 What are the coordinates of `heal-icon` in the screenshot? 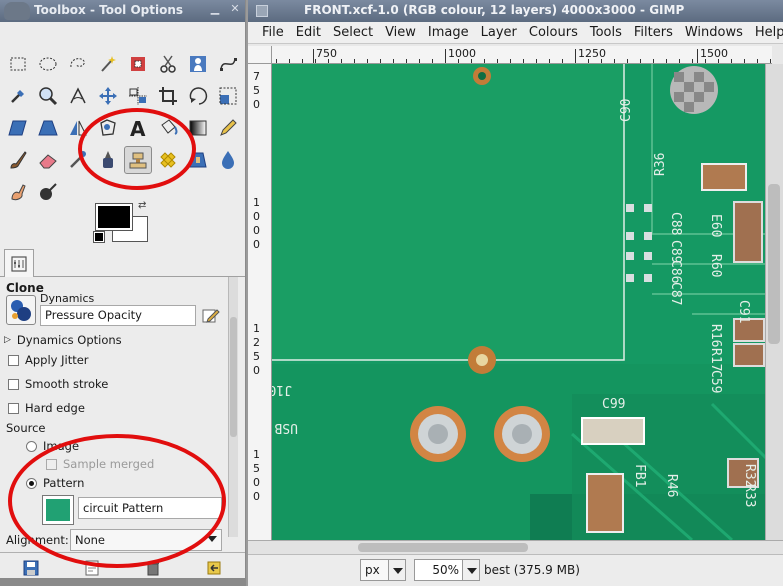 It's located at (168, 160).